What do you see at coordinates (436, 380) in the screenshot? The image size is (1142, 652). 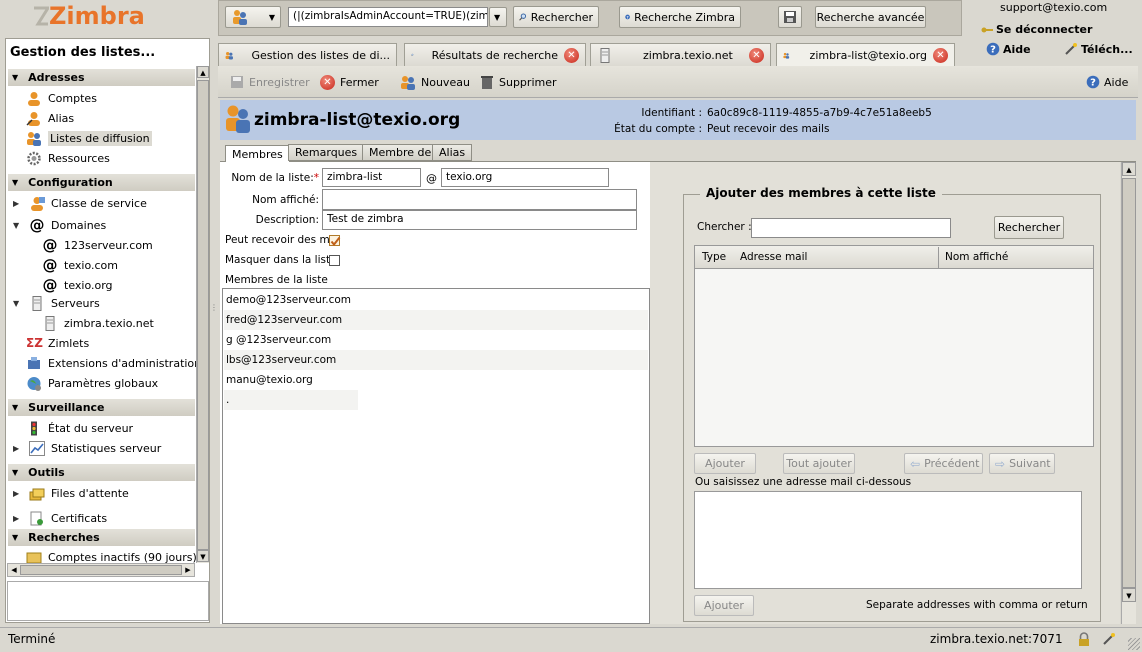 I see `list-item: manu@texio.org` at bounding box center [436, 380].